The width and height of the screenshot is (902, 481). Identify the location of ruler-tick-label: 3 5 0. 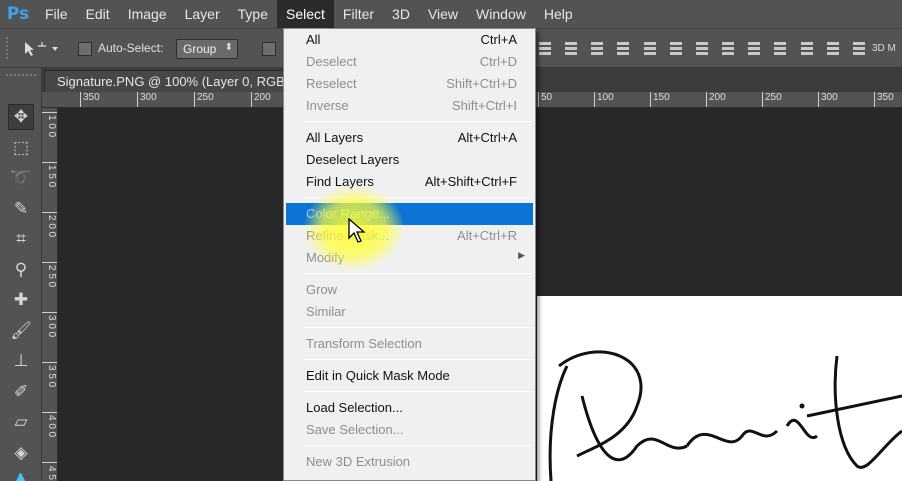
(49, 374).